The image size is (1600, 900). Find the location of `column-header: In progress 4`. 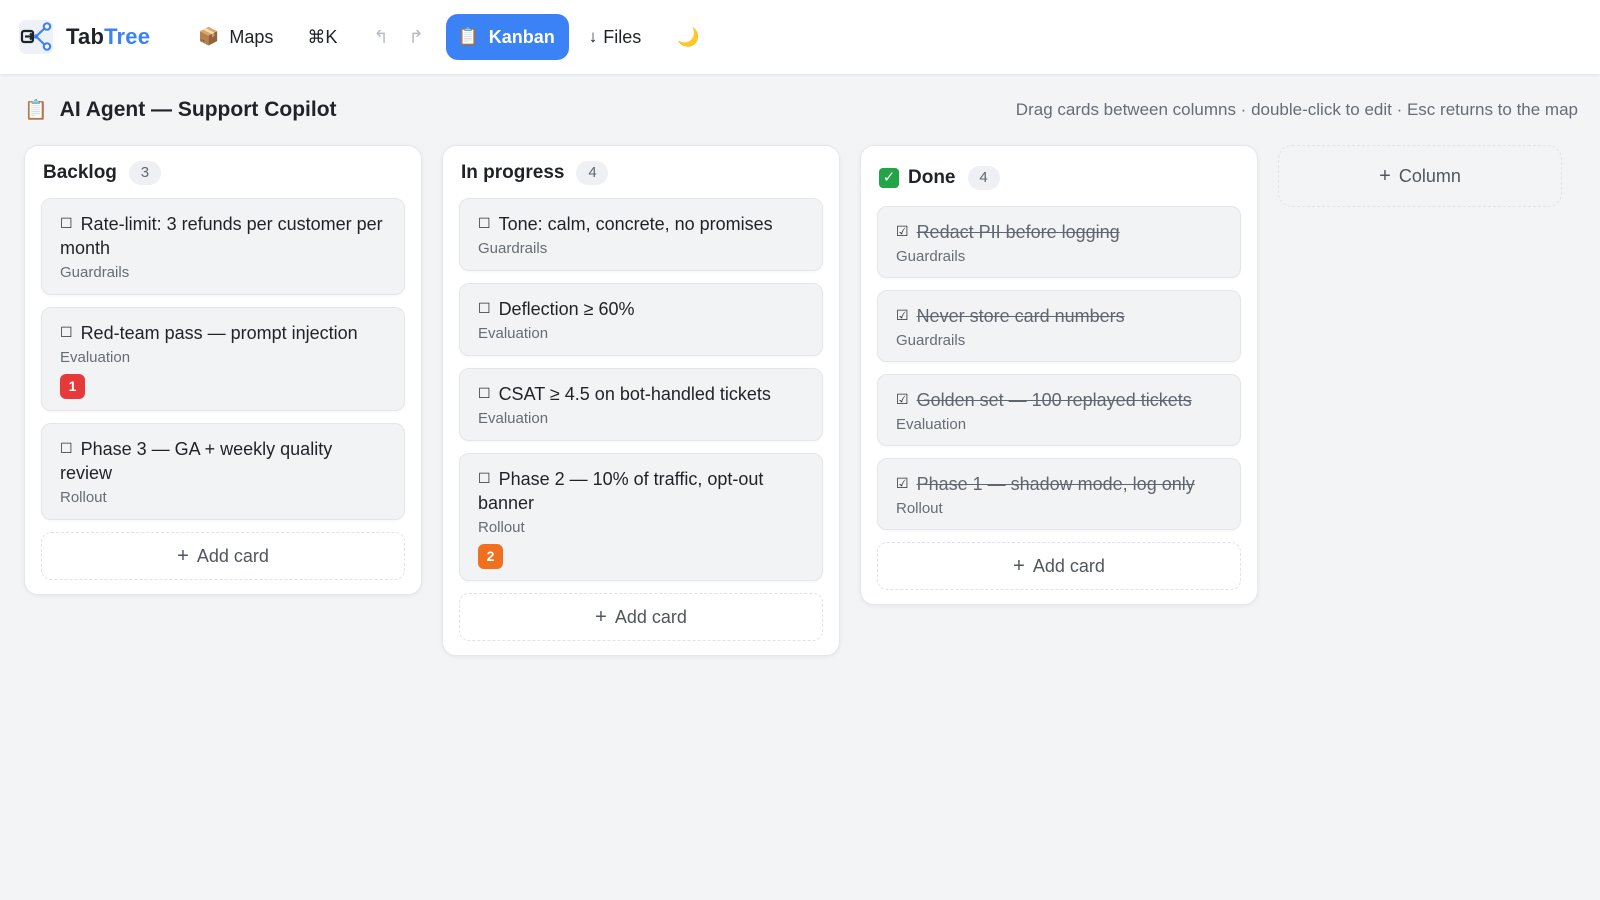

column-header: In progress 4 is located at coordinates (641, 173).